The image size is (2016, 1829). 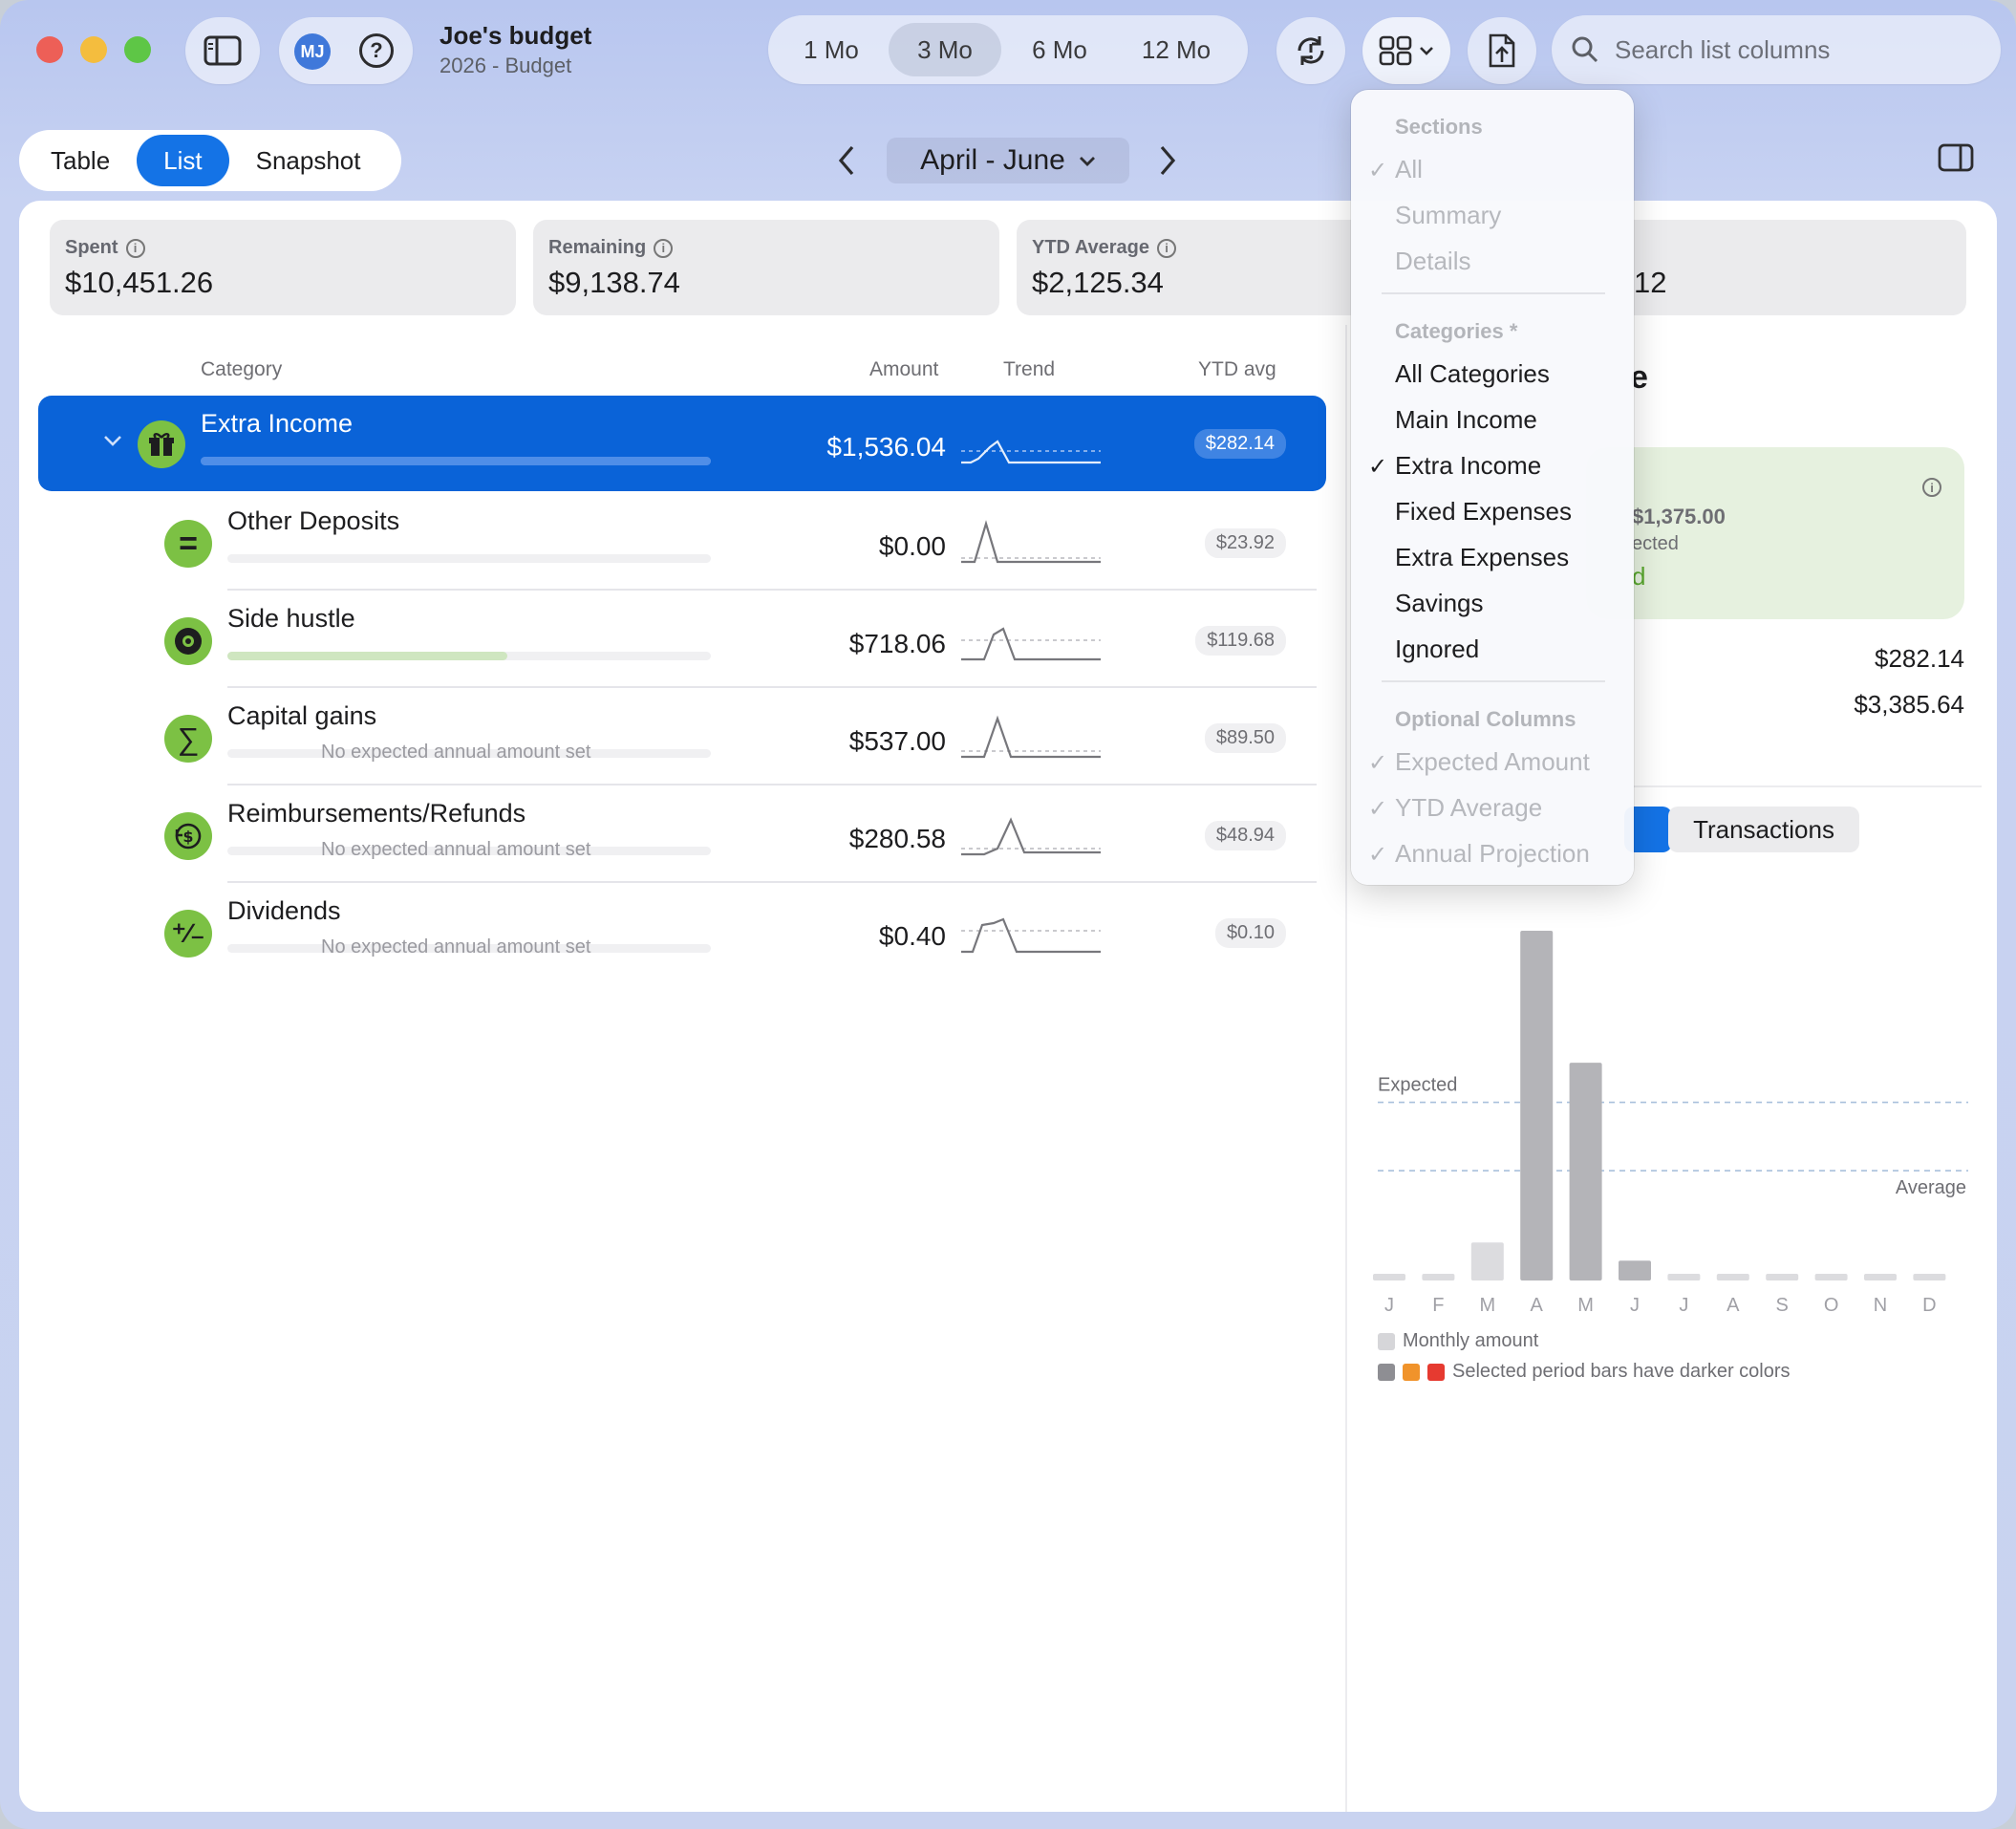 What do you see at coordinates (1176, 49) in the screenshot?
I see `period-12-months: 12 Mo` at bounding box center [1176, 49].